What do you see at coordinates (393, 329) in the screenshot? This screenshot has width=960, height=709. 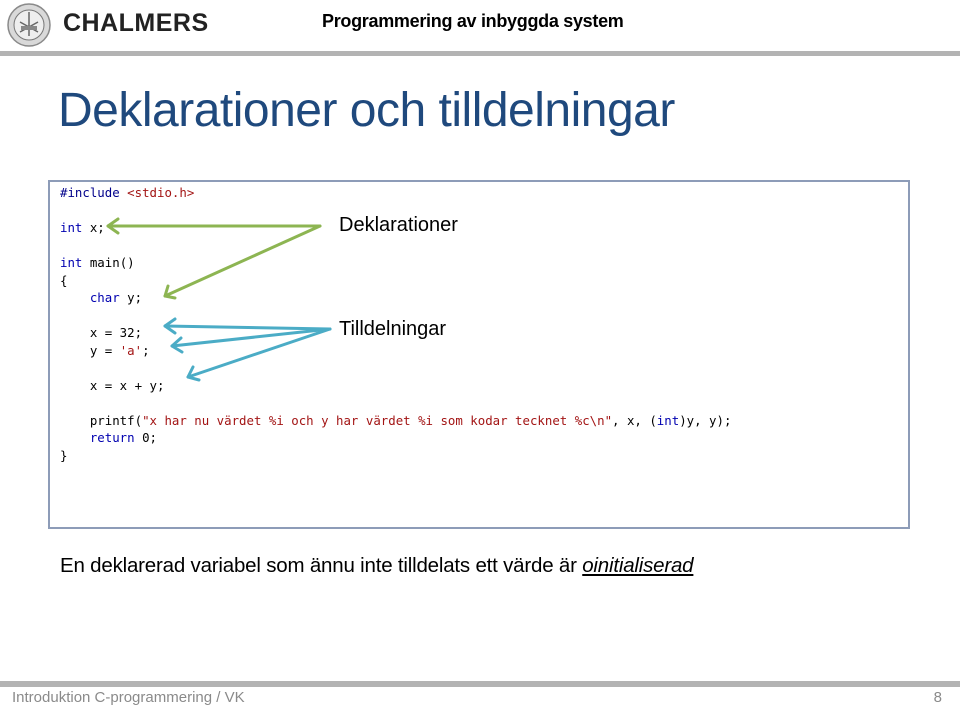 I see `assignments-label: Tilldelningar` at bounding box center [393, 329].